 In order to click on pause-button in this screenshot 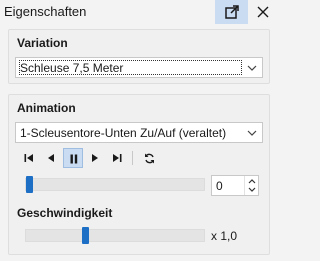, I will do `click(73, 158)`.